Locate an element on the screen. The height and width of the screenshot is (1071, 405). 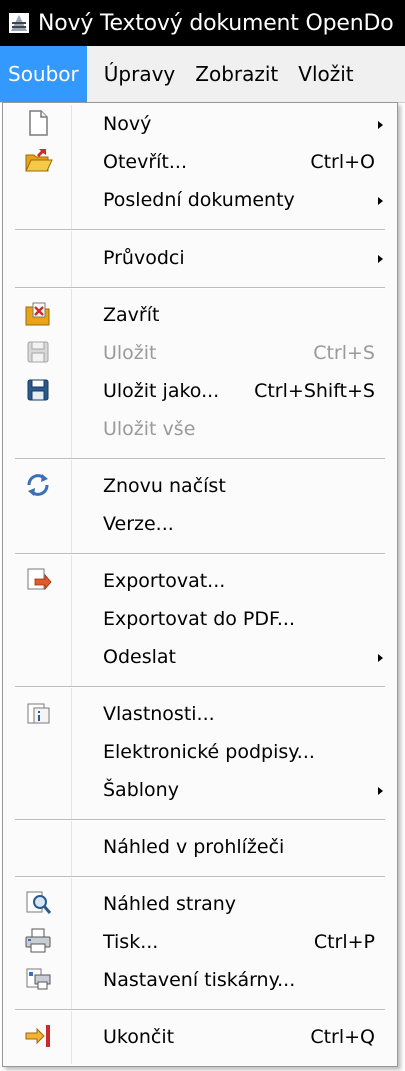
menu-item-znovu-nacist: Znovu načíst is located at coordinates (200, 486).